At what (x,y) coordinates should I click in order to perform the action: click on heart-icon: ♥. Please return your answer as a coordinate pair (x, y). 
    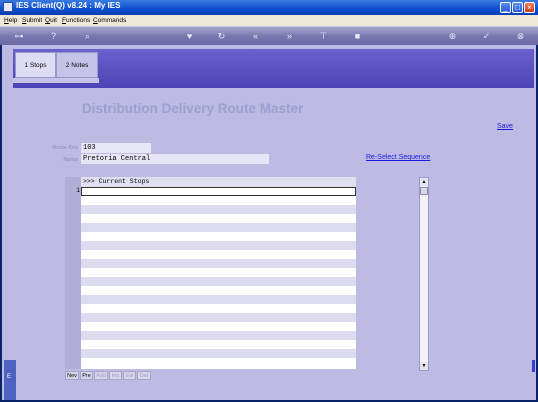
    Looking at the image, I should click on (189, 36).